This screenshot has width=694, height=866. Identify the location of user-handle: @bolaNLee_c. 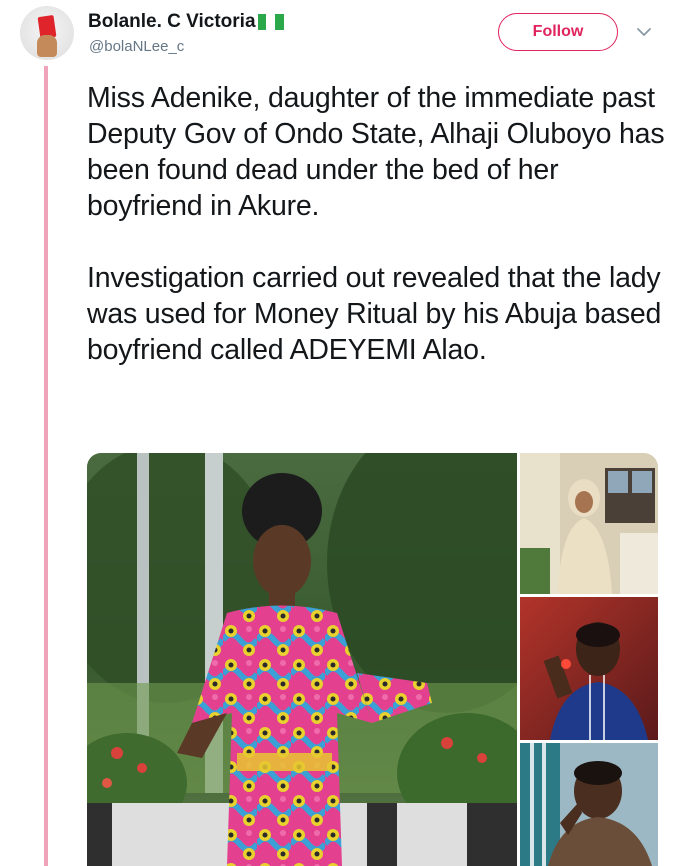
(136, 46).